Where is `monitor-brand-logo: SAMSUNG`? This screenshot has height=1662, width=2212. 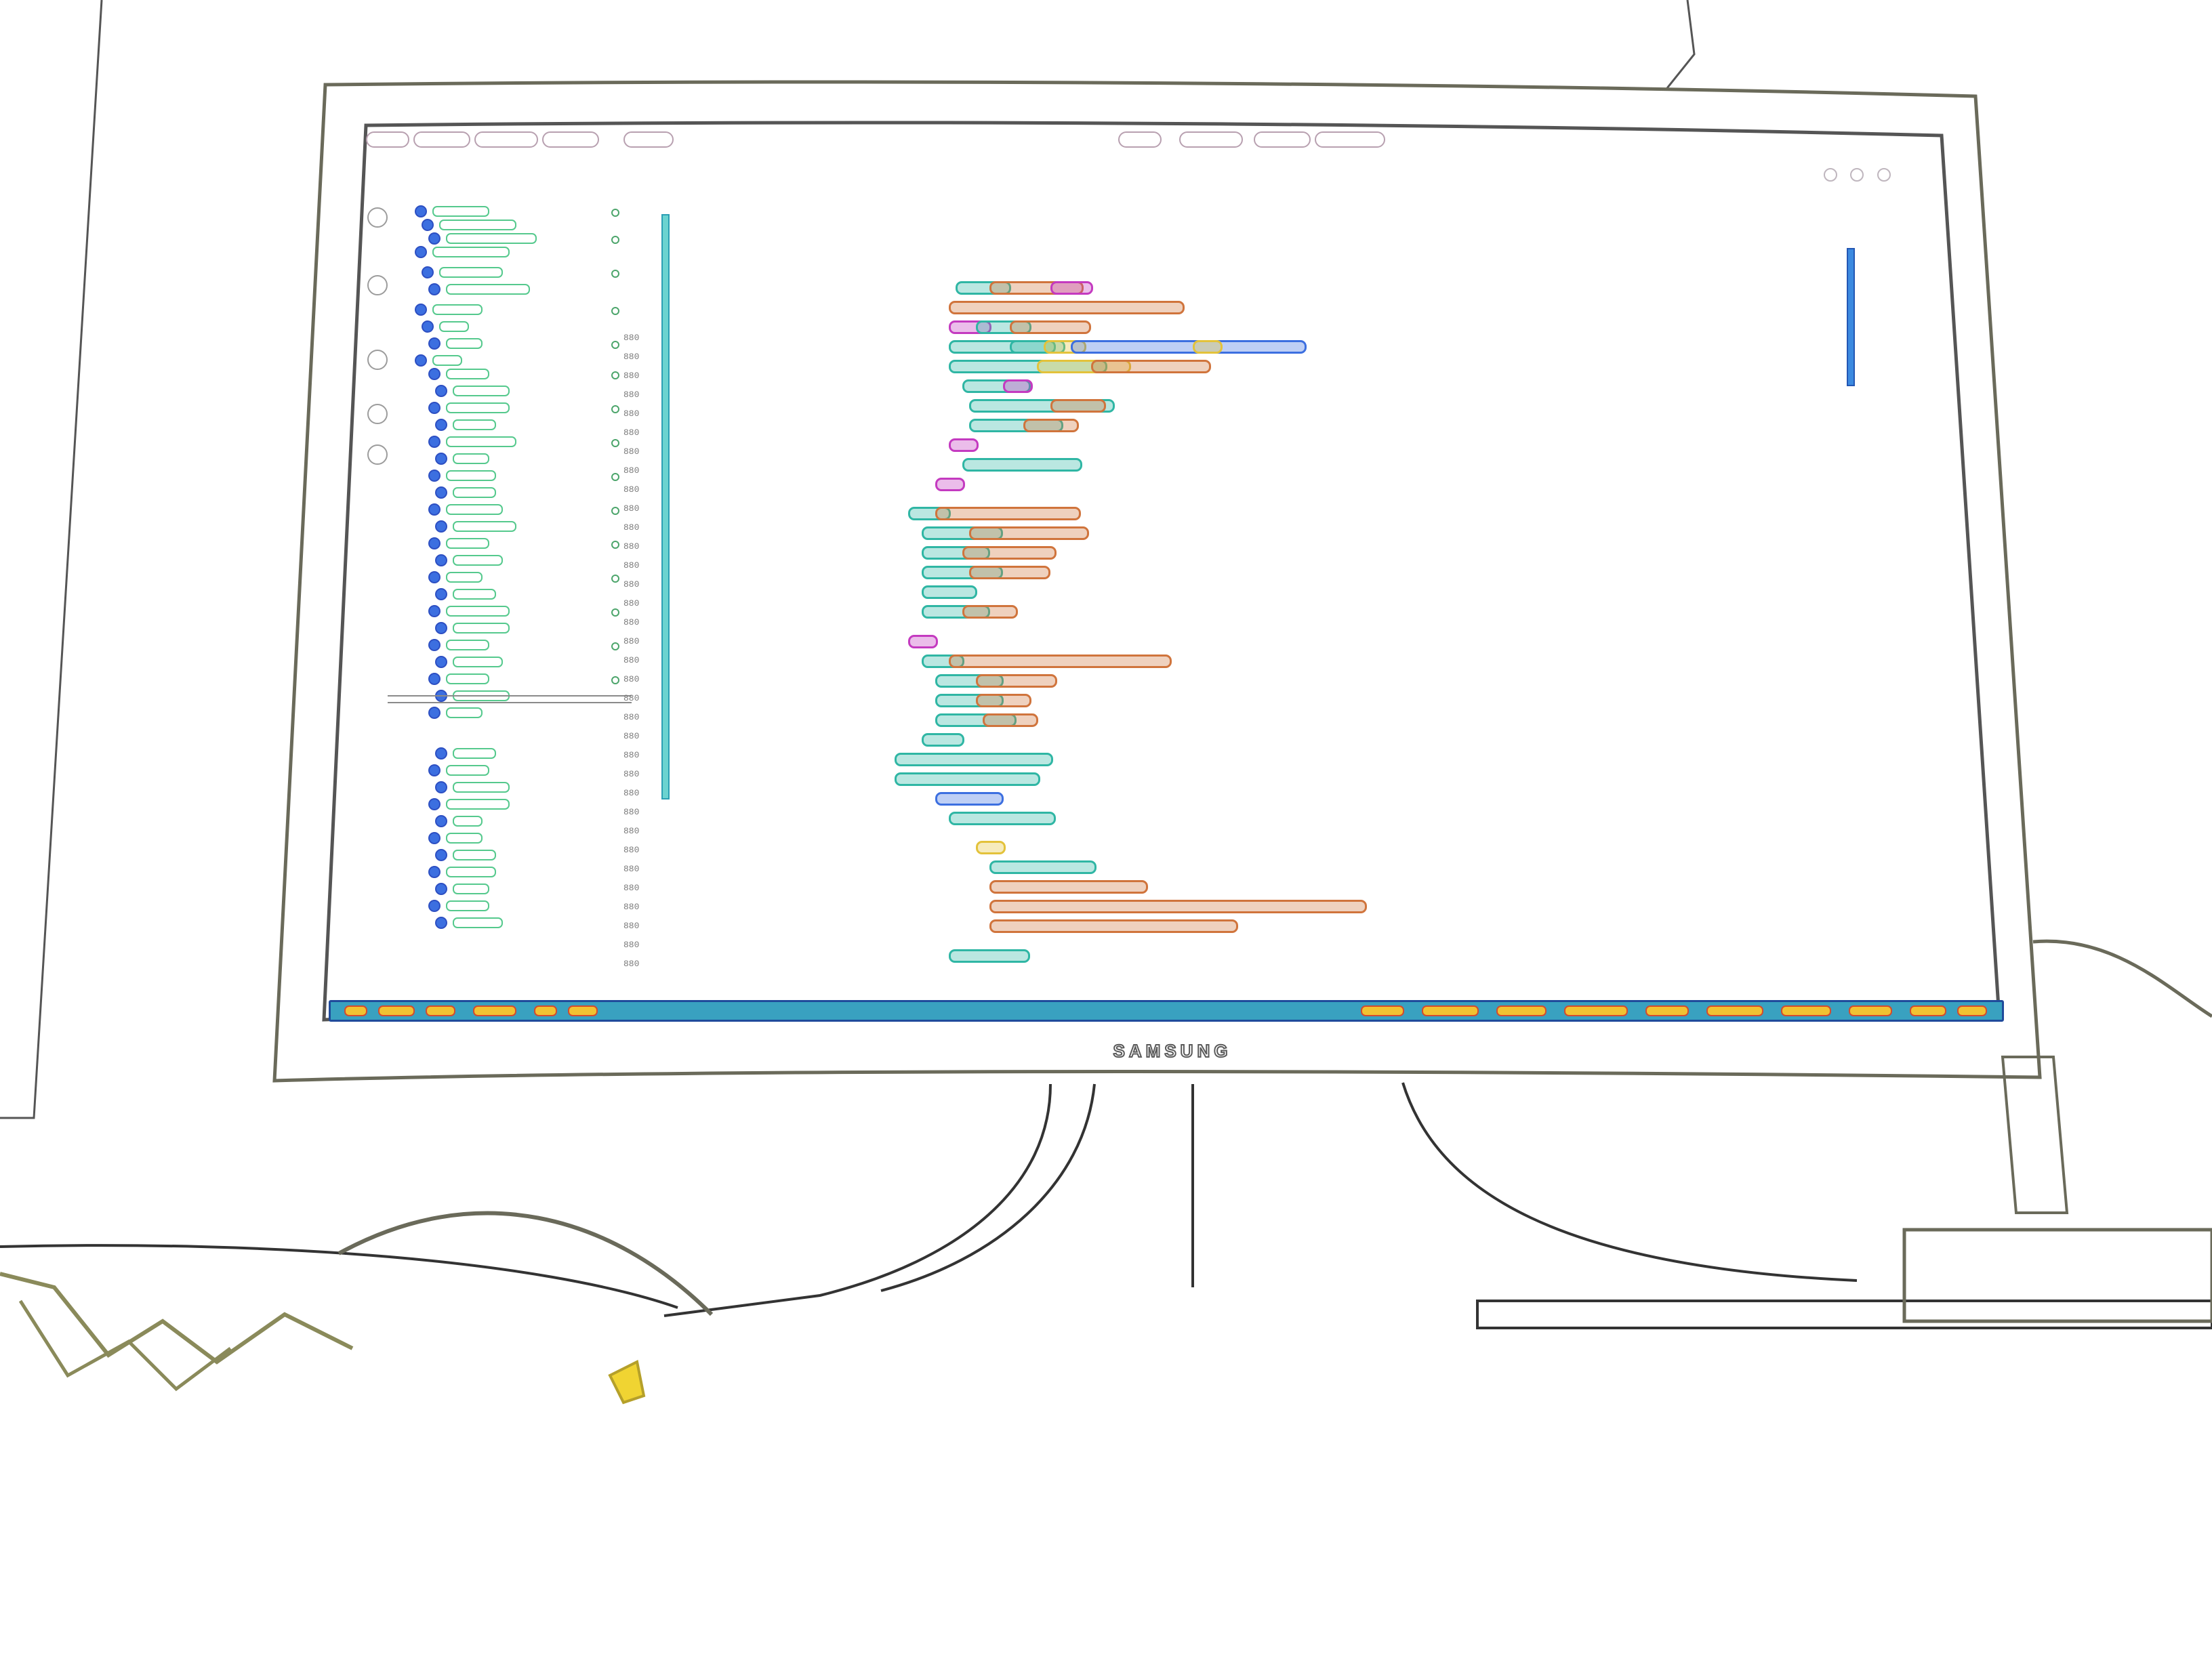
monitor-brand-logo: SAMSUNG is located at coordinates (1172, 1051).